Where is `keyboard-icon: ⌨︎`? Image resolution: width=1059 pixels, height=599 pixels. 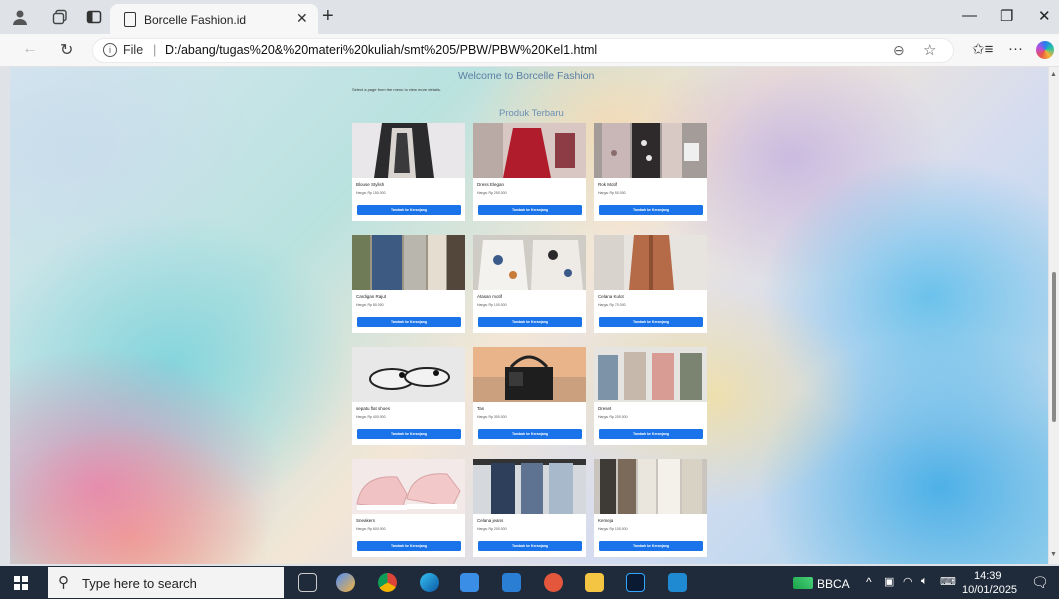 keyboard-icon: ⌨︎ is located at coordinates (948, 581).